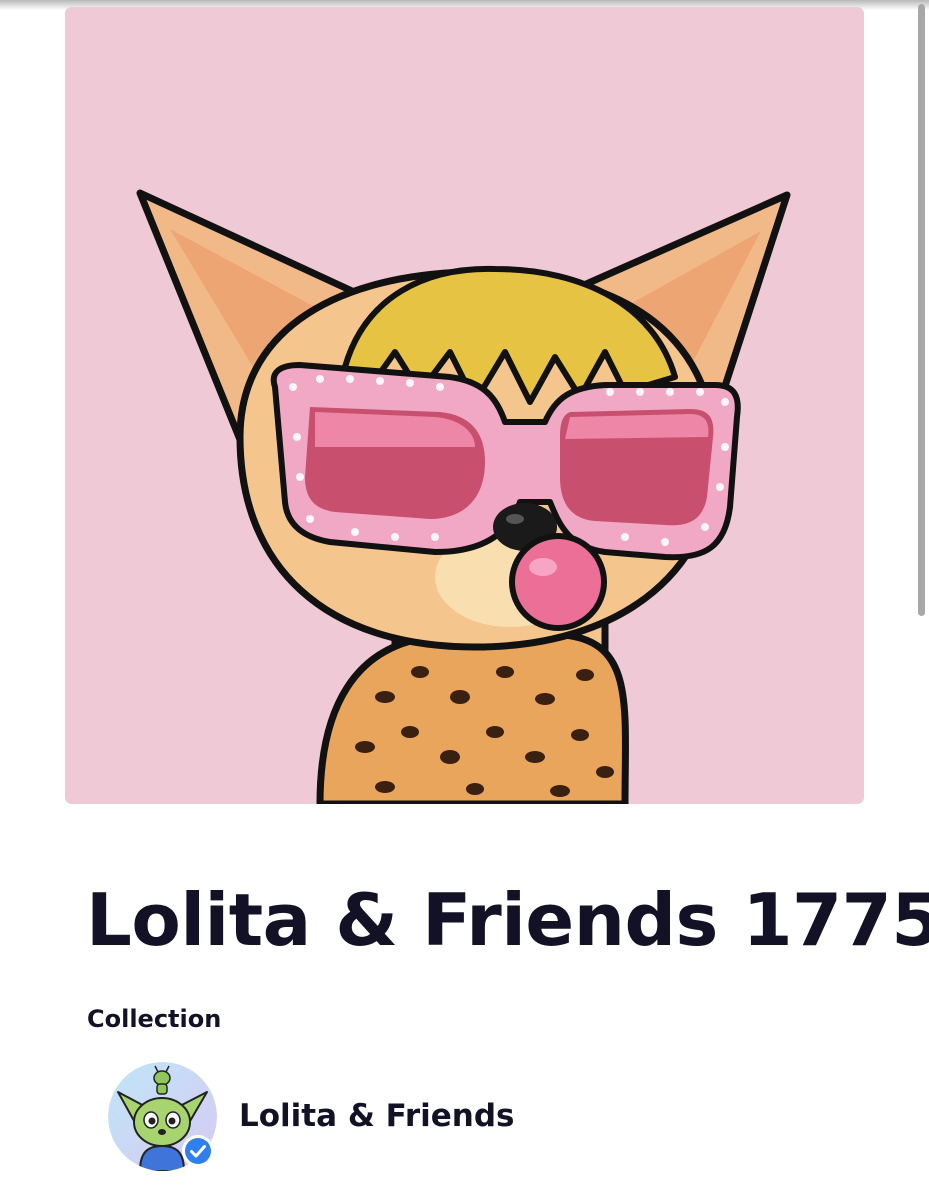 This screenshot has height=1200, width=929. Describe the element at coordinates (162, 1116) in the screenshot. I see `collection-avatar` at that location.